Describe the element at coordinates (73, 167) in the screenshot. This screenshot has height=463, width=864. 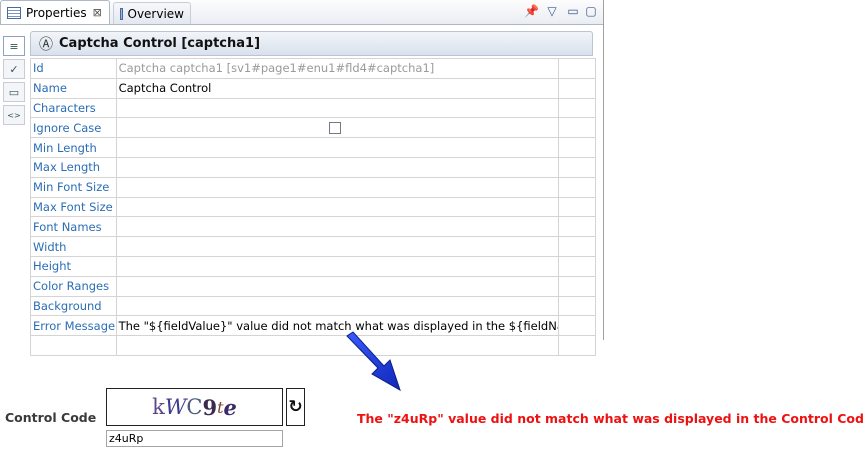
I see `property-key: Max Length` at that location.